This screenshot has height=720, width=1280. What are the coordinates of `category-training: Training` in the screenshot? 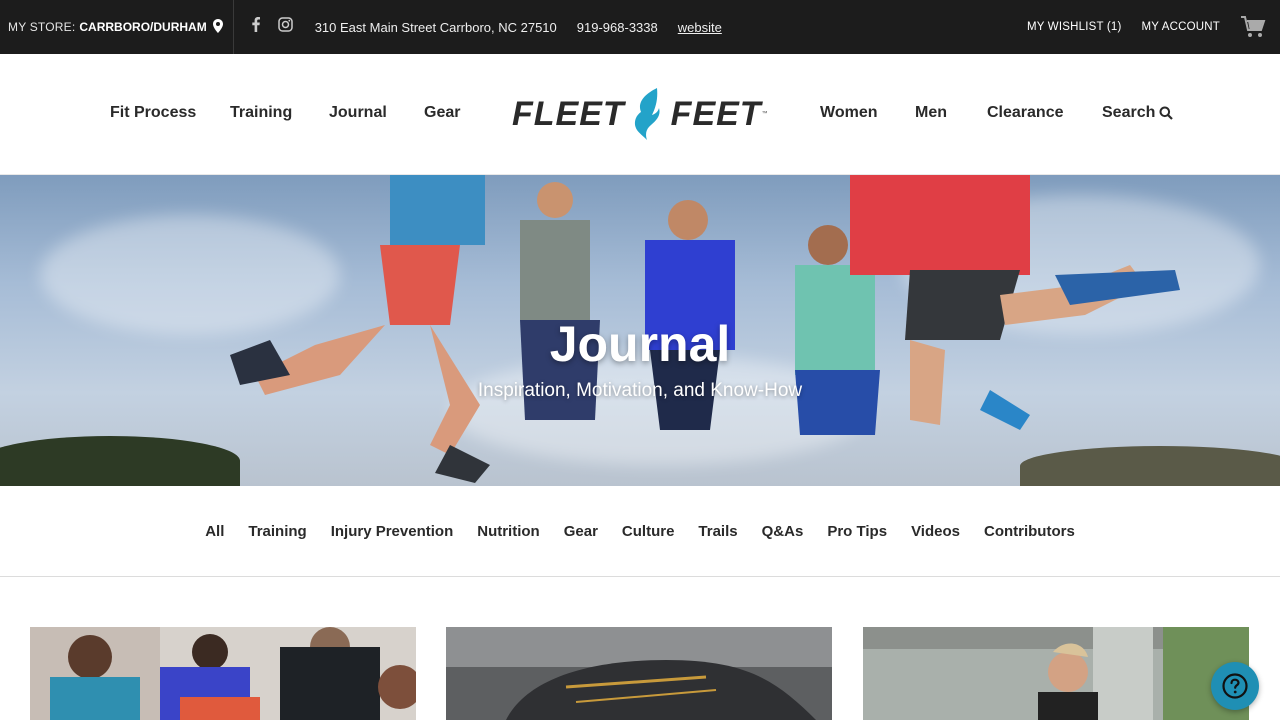 It's located at (277, 531).